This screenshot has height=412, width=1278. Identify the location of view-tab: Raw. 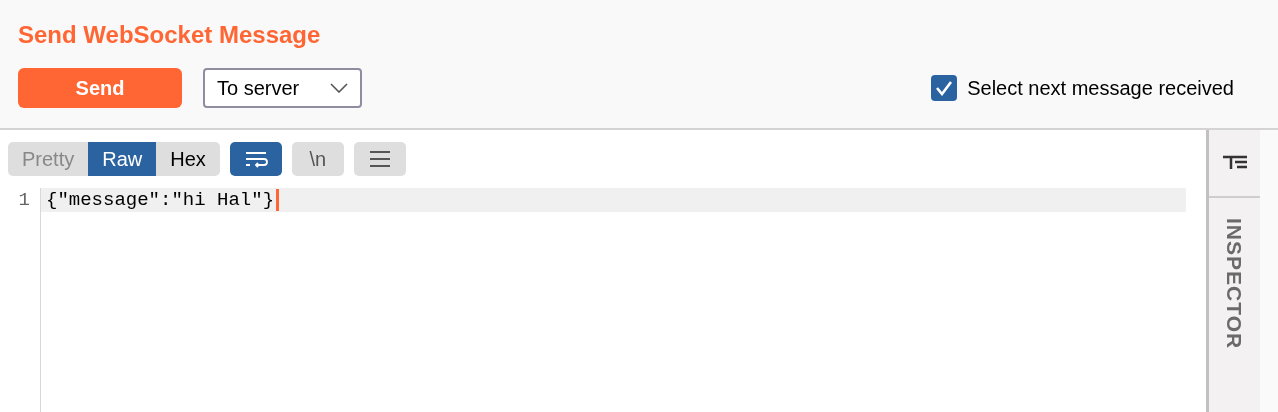
(122, 159).